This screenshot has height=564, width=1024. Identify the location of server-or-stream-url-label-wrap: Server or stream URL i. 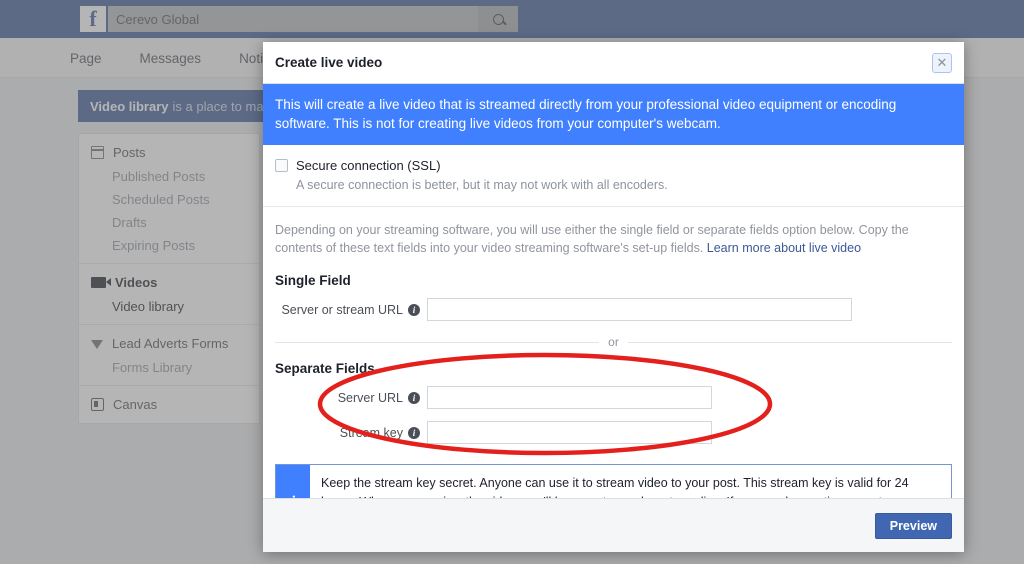
(351, 310).